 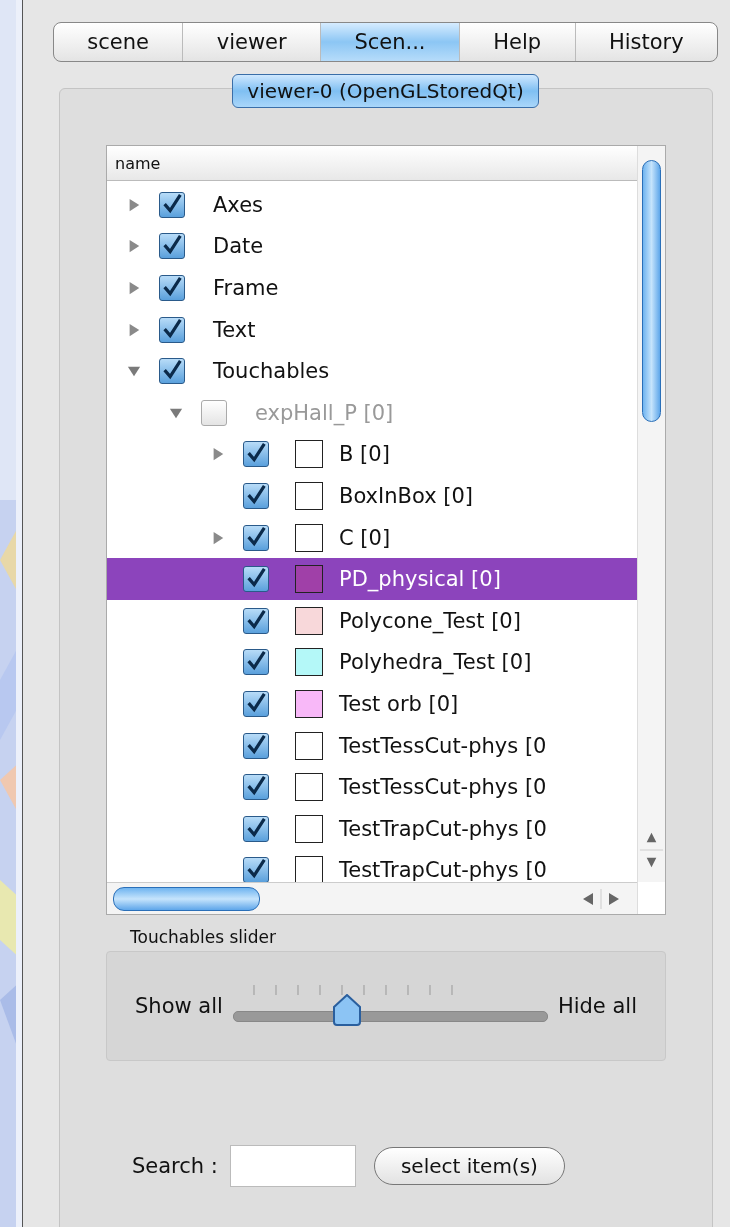 What do you see at coordinates (399, 703) in the screenshot?
I see `tree-item-label: Test orb [0]` at bounding box center [399, 703].